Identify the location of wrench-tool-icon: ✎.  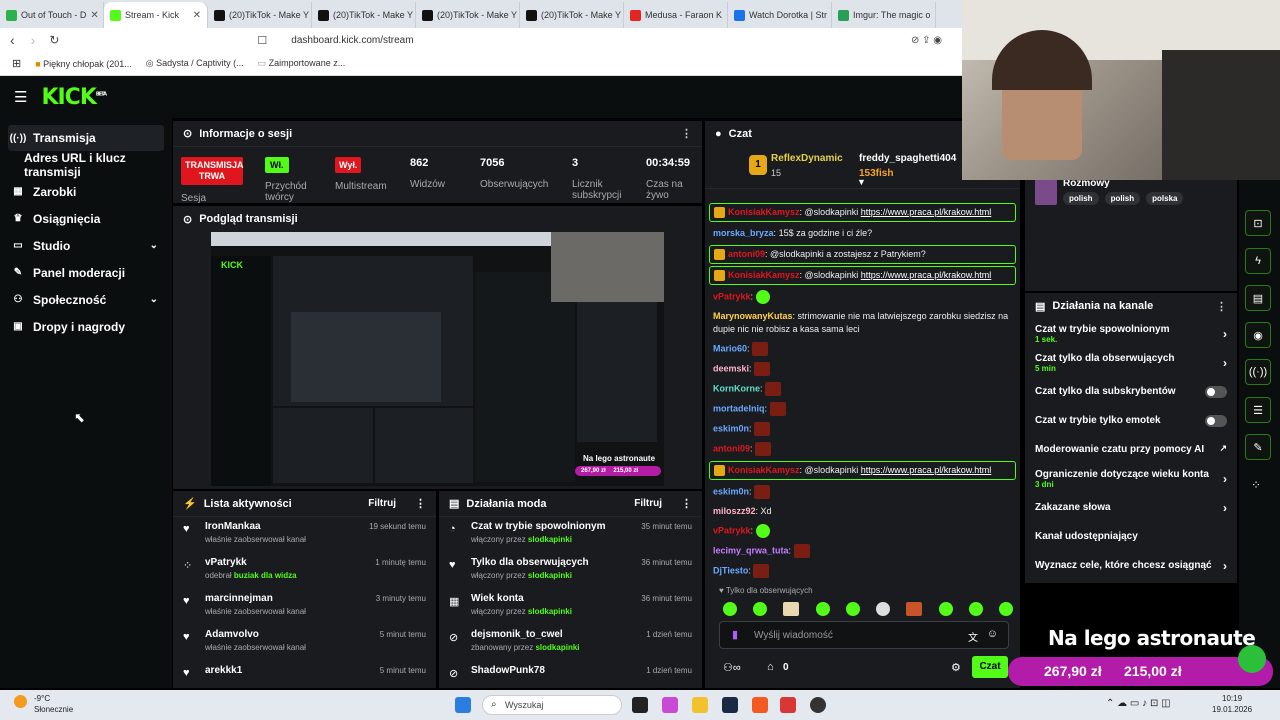
(1258, 447).